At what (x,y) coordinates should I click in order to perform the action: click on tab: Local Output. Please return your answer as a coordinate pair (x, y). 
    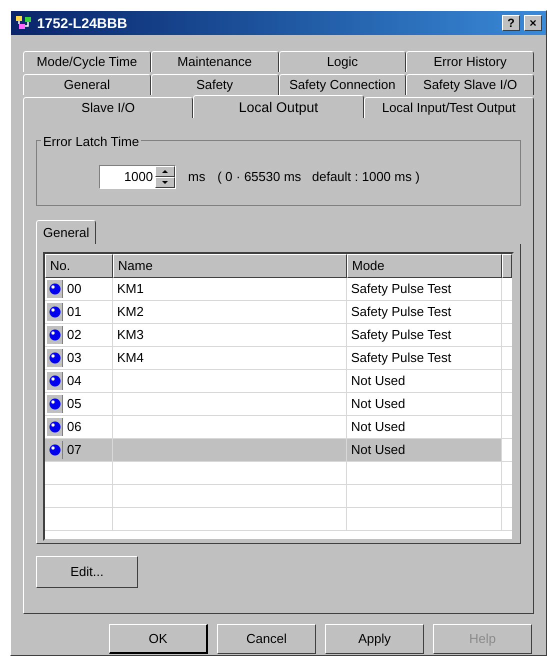
    Looking at the image, I should click on (278, 106).